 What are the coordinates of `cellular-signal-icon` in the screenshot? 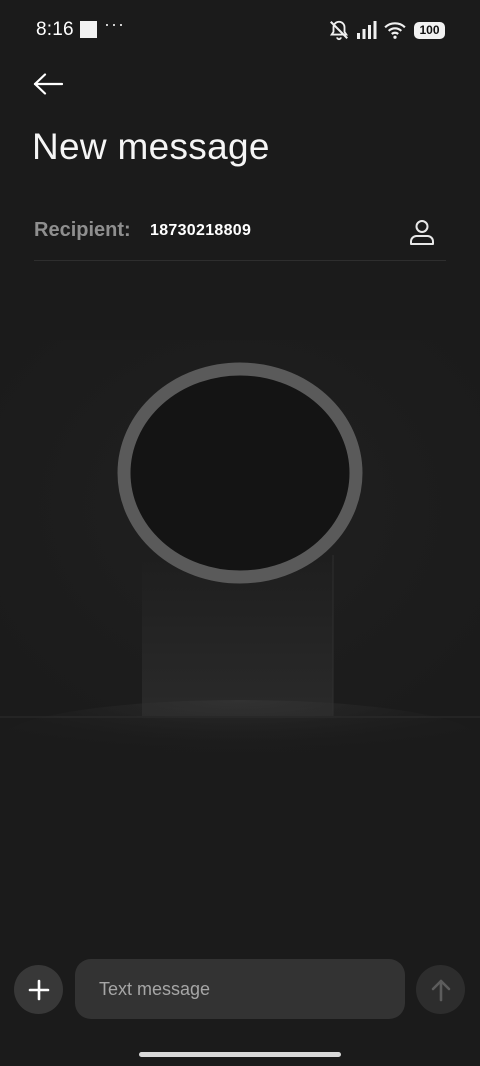 It's located at (367, 30).